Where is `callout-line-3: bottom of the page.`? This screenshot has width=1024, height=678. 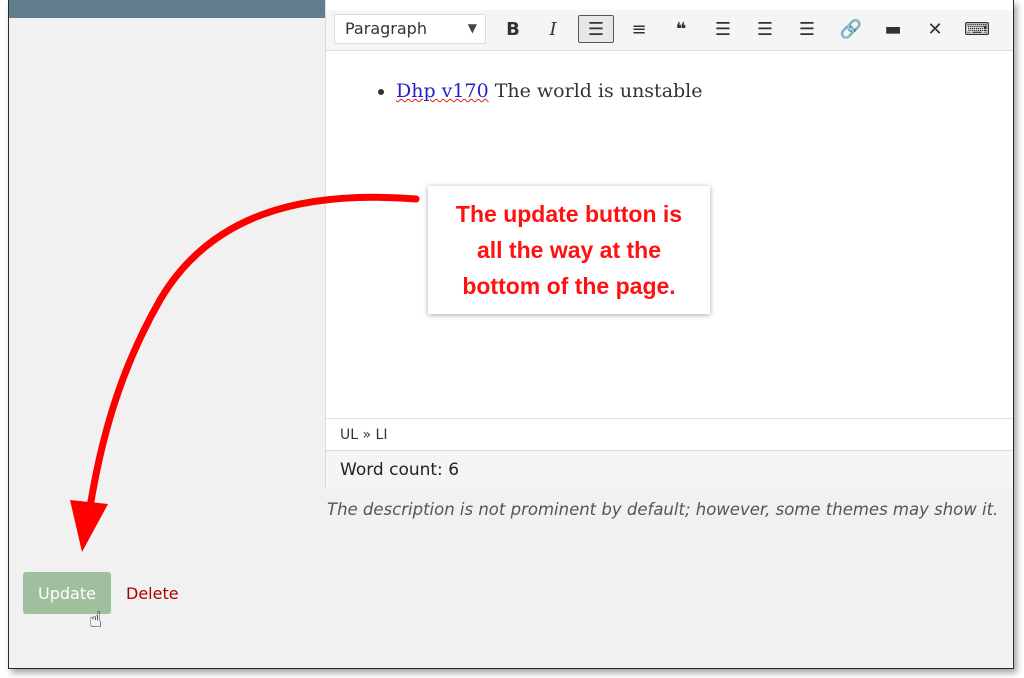
callout-line-3: bottom of the page. is located at coordinates (569, 286).